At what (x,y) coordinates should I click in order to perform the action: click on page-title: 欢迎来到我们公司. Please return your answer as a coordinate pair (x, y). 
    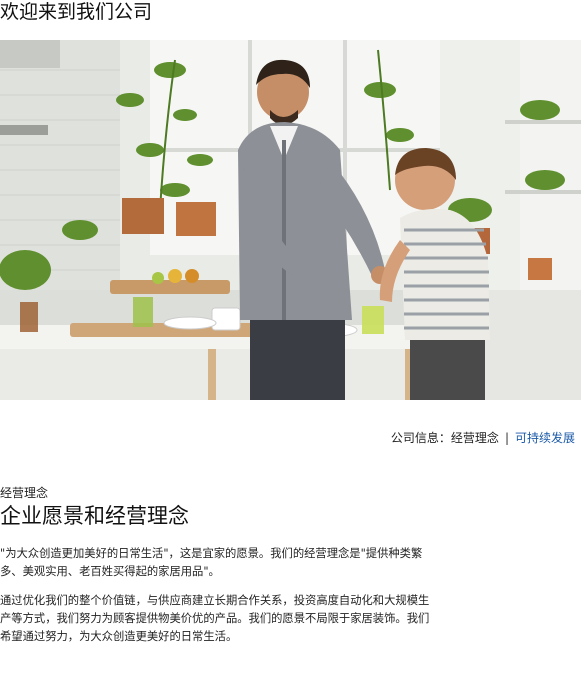
    Looking at the image, I should click on (76, 12).